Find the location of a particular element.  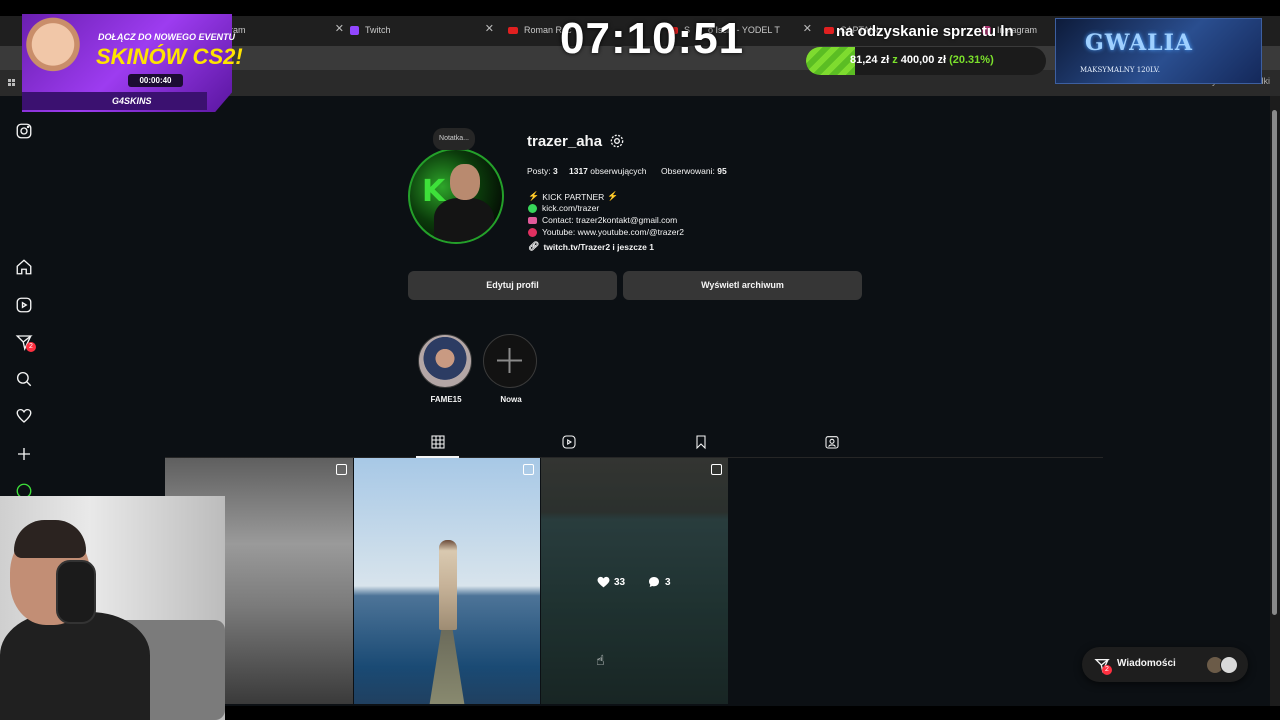

tab-twitch: Twitch ✕ is located at coordinates (422, 30).